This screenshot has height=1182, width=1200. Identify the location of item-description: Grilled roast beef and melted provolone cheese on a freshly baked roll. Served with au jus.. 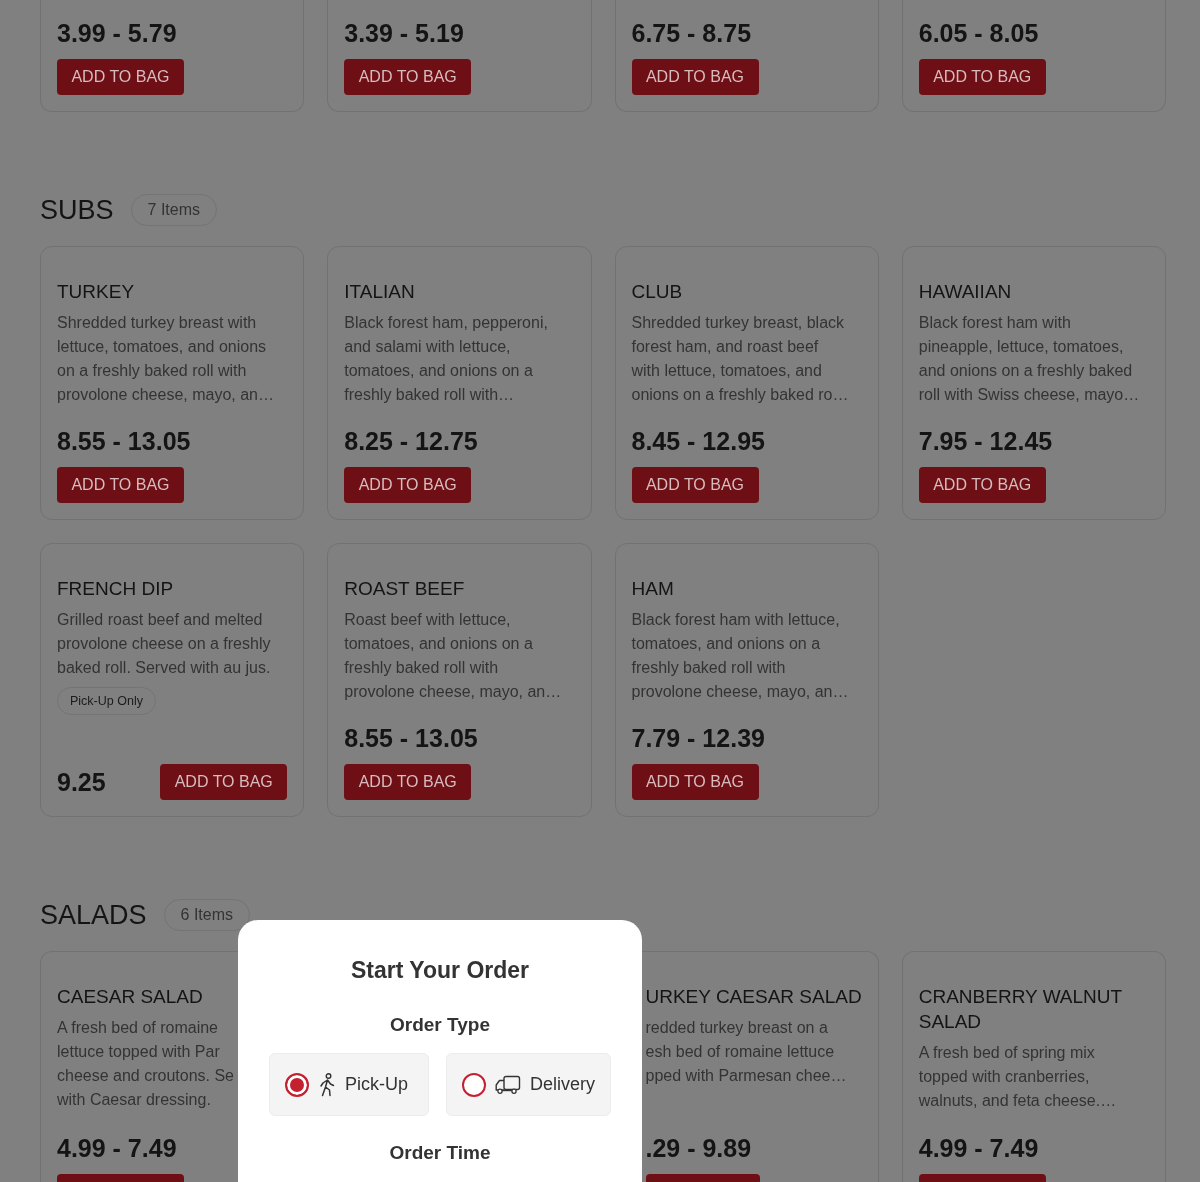
(164, 644).